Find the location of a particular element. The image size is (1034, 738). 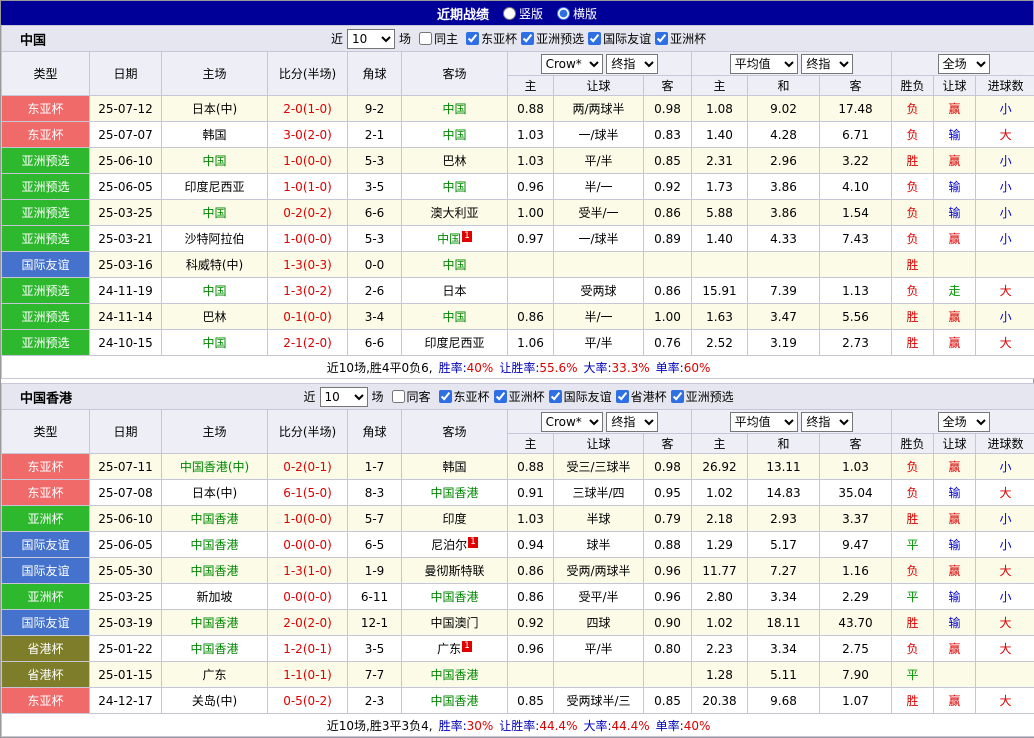

cell-date: 25-06-10 is located at coordinates (126, 519).